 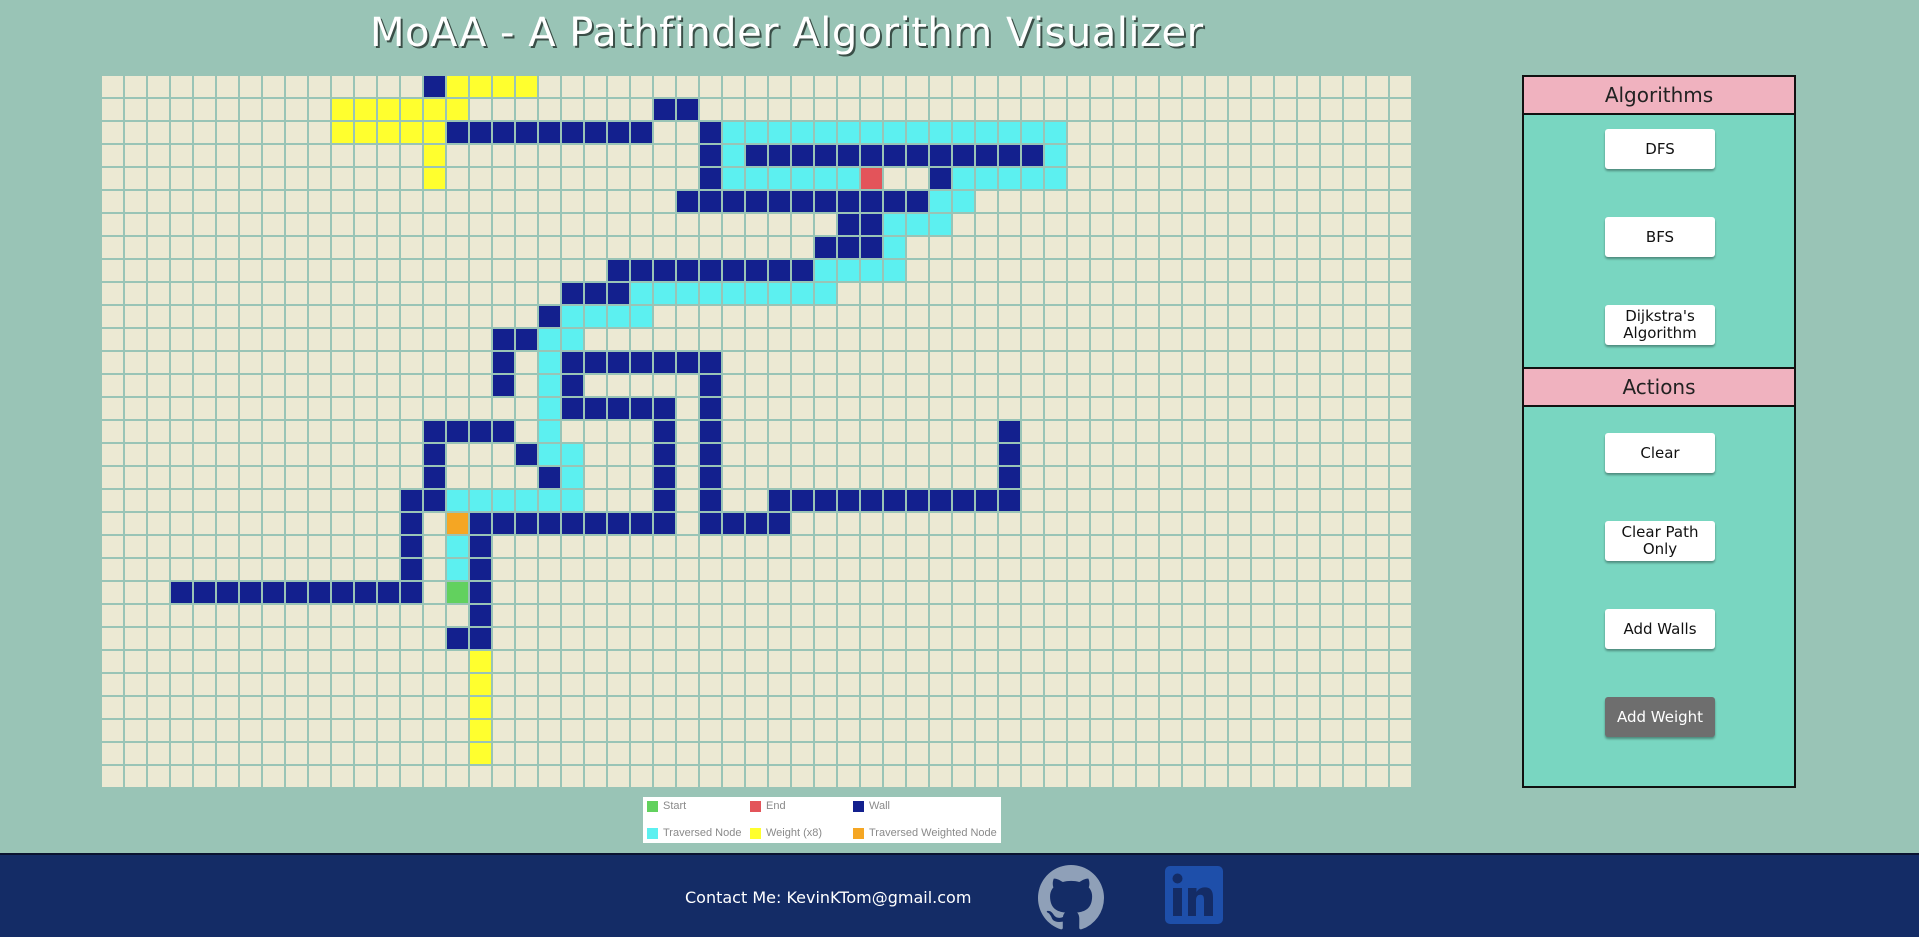 What do you see at coordinates (1660, 453) in the screenshot?
I see `clear-button: Clear` at bounding box center [1660, 453].